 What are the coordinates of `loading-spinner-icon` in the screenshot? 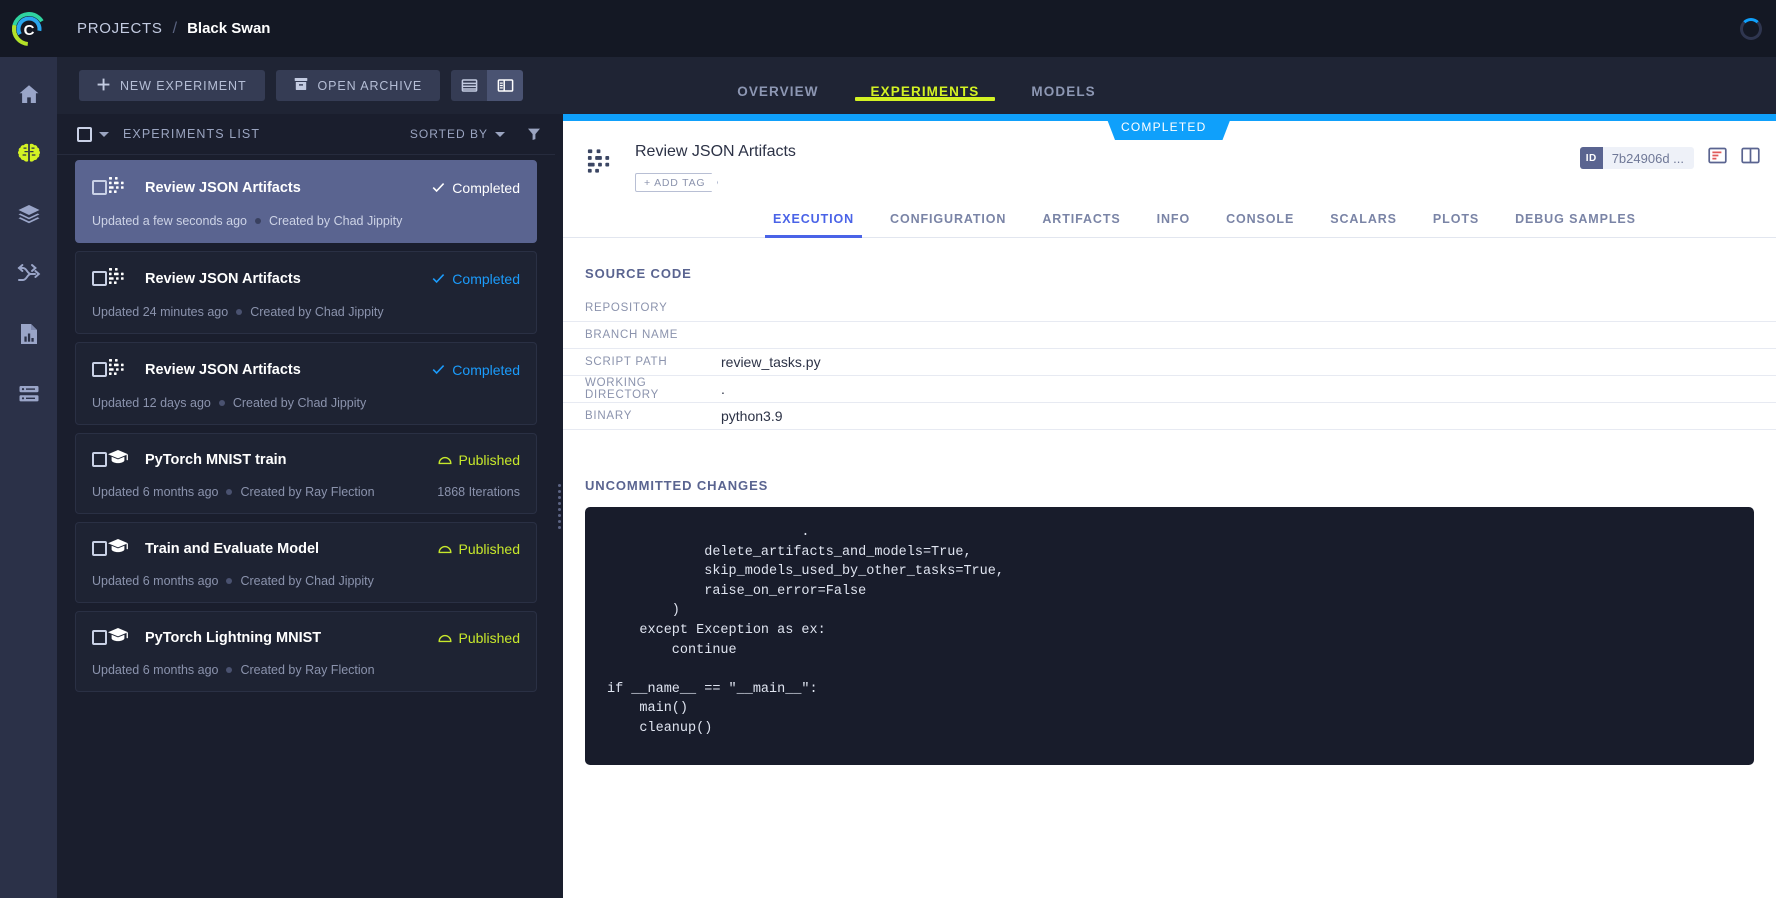 It's located at (1751, 28).